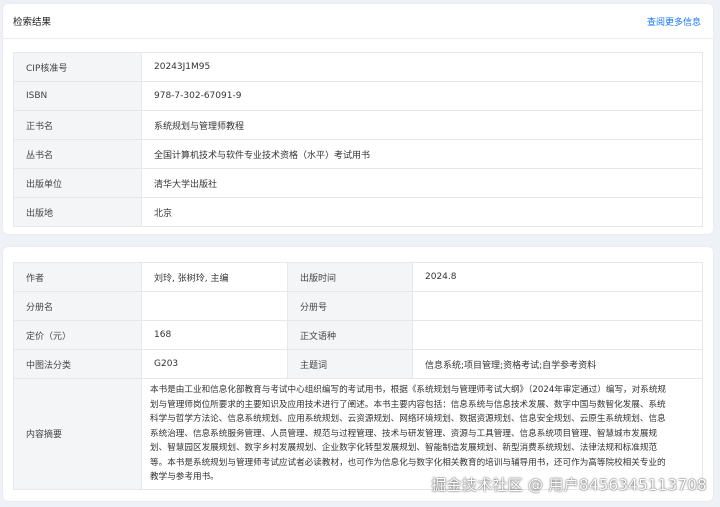 The image size is (720, 507). I want to click on table-row: 分册名 分册号, so click(358, 306).